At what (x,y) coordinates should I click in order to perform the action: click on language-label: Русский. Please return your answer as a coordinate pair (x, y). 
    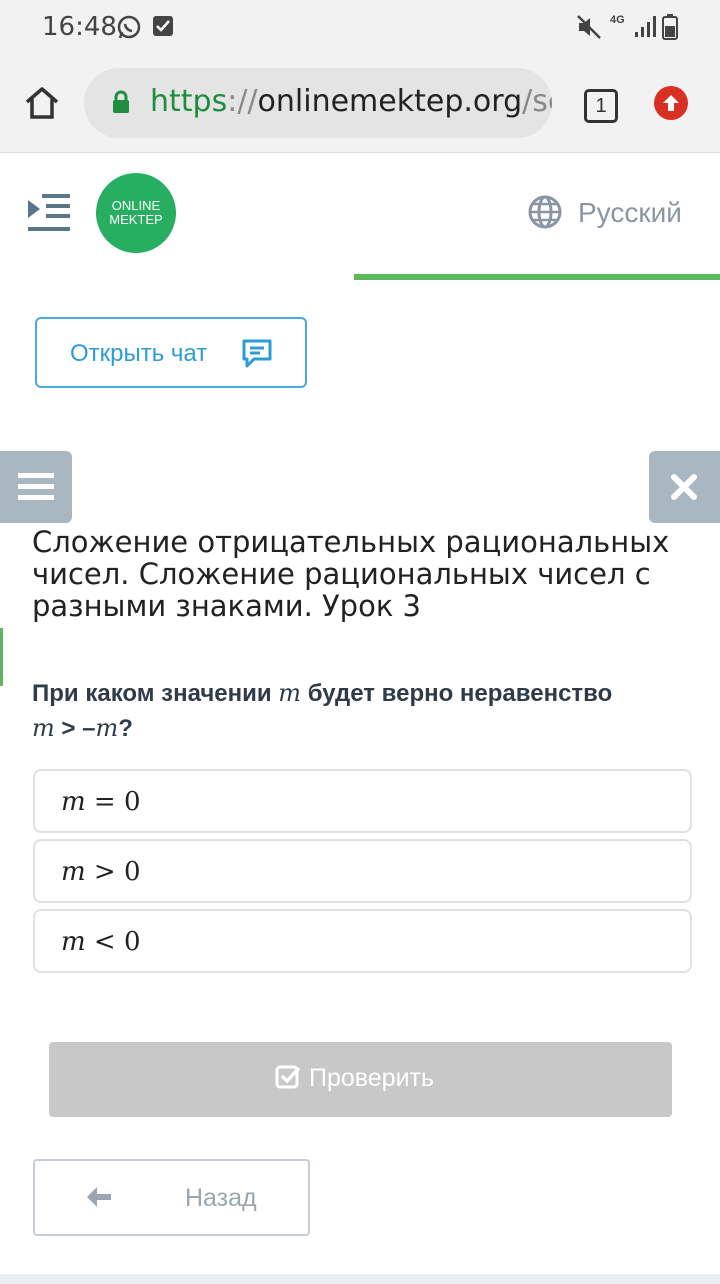
    Looking at the image, I should click on (630, 212).